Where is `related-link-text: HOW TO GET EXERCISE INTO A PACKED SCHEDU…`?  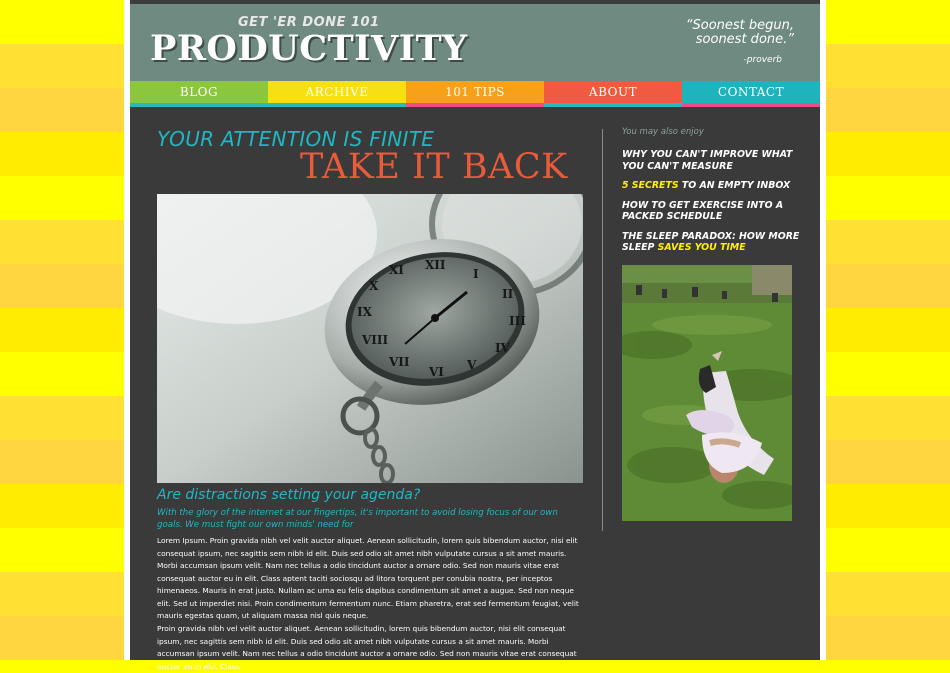 related-link-text: HOW TO GET EXERCISE INTO A PACKED SCHEDU… is located at coordinates (703, 211).